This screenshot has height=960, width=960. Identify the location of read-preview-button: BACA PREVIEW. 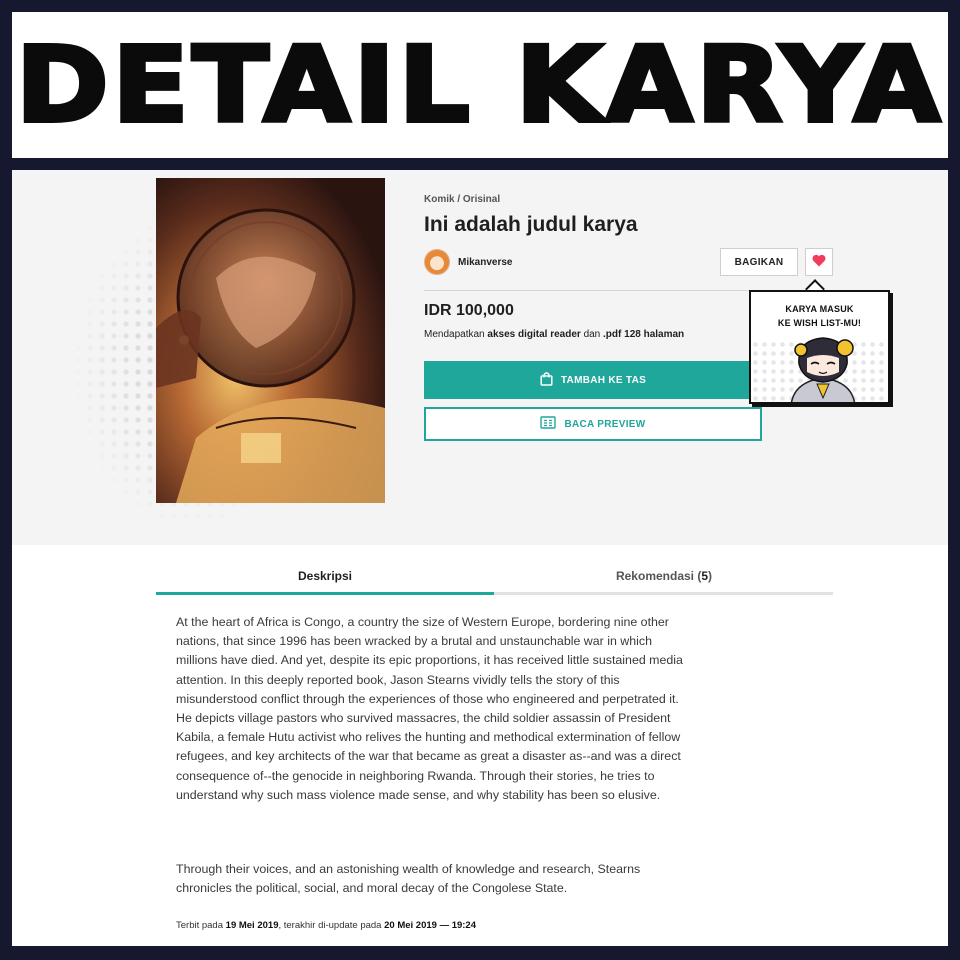
(593, 424).